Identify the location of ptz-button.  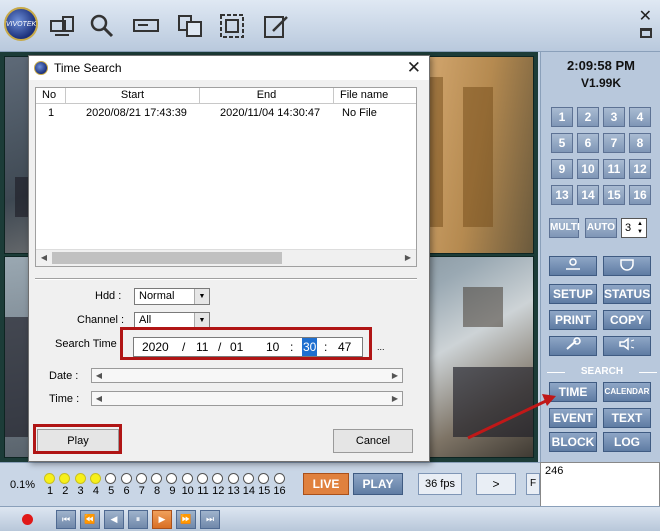
(573, 266).